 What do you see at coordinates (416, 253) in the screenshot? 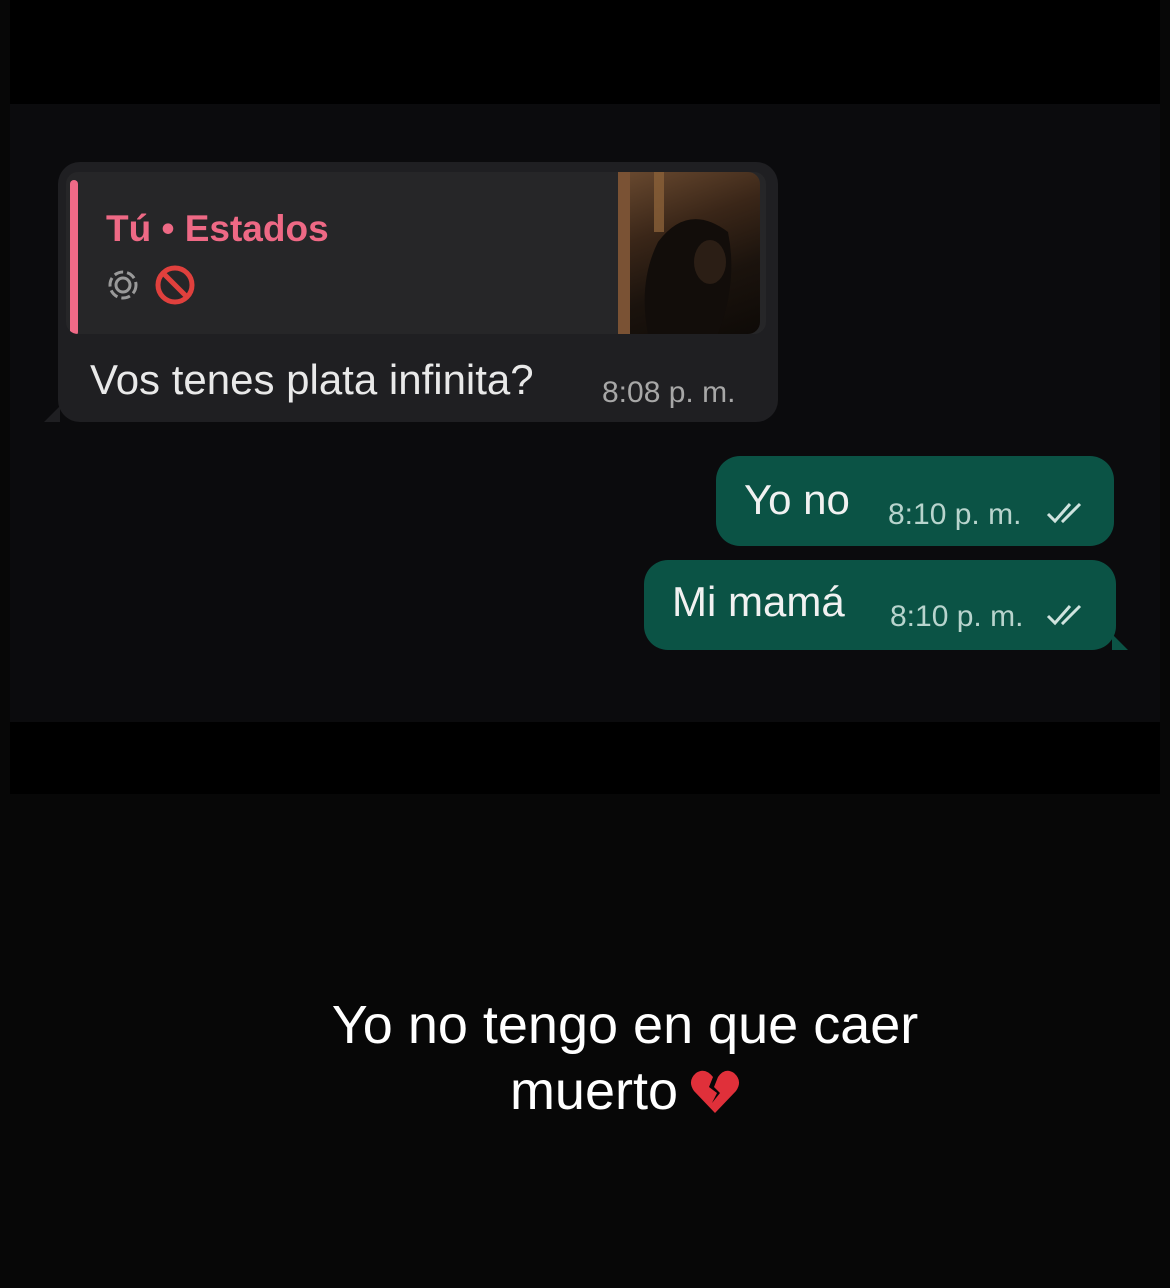
I see `status-reply-quote: Tú • Estados` at bounding box center [416, 253].